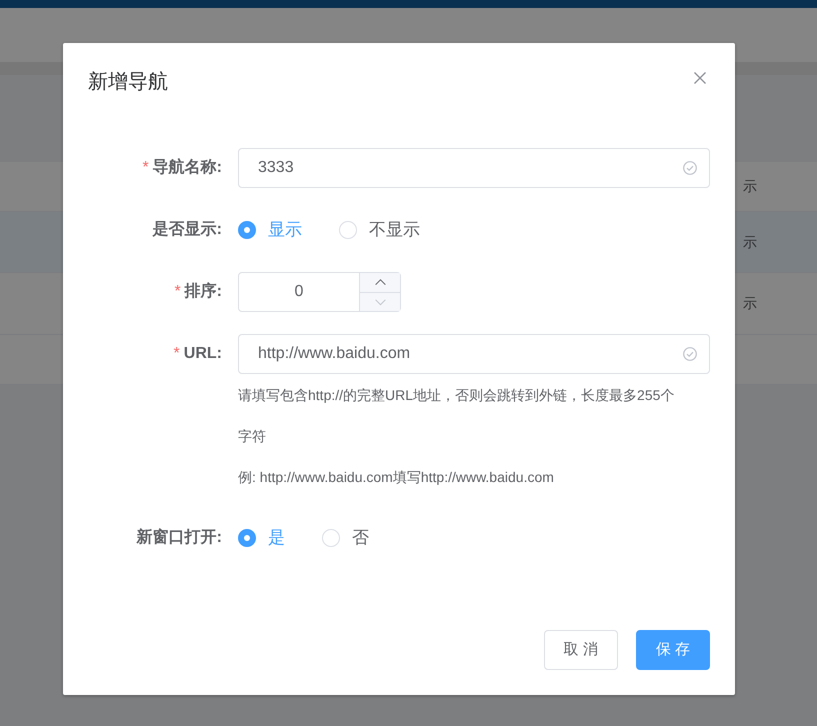 Image resolution: width=817 pixels, height=726 pixels. I want to click on radio-label: 不显示, so click(394, 230).